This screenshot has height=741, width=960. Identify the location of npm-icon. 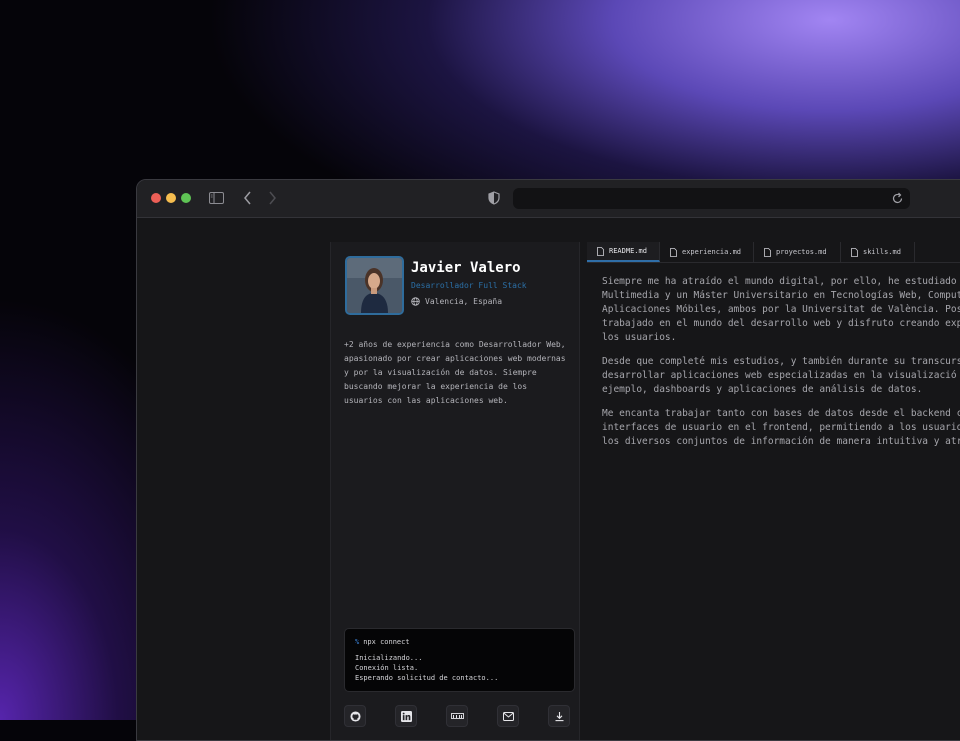
(457, 716).